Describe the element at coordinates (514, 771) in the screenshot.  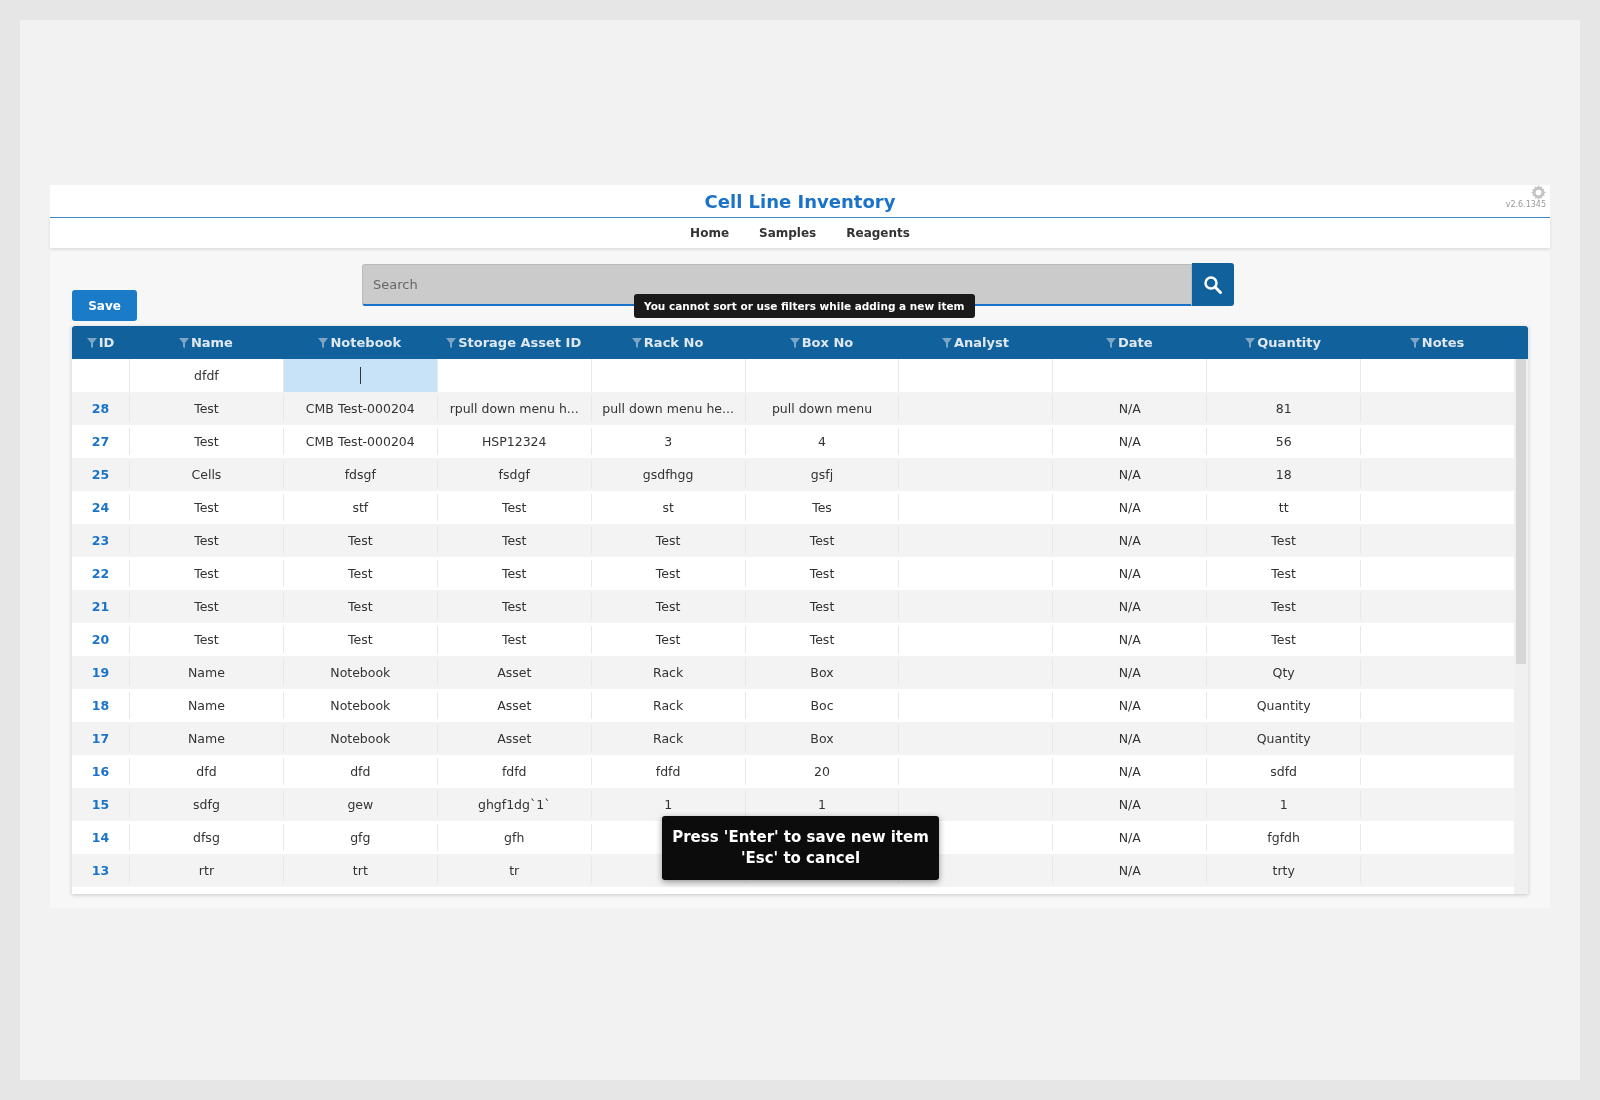
I see `table-cell: fdfd` at that location.